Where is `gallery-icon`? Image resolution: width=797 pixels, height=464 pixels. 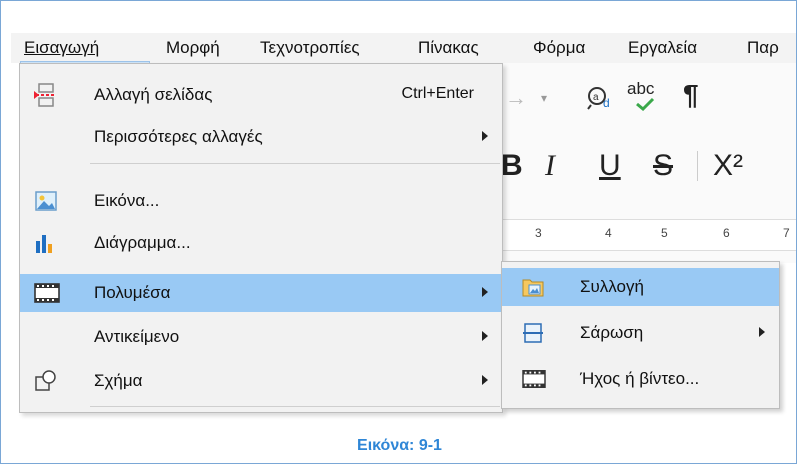 gallery-icon is located at coordinates (533, 287).